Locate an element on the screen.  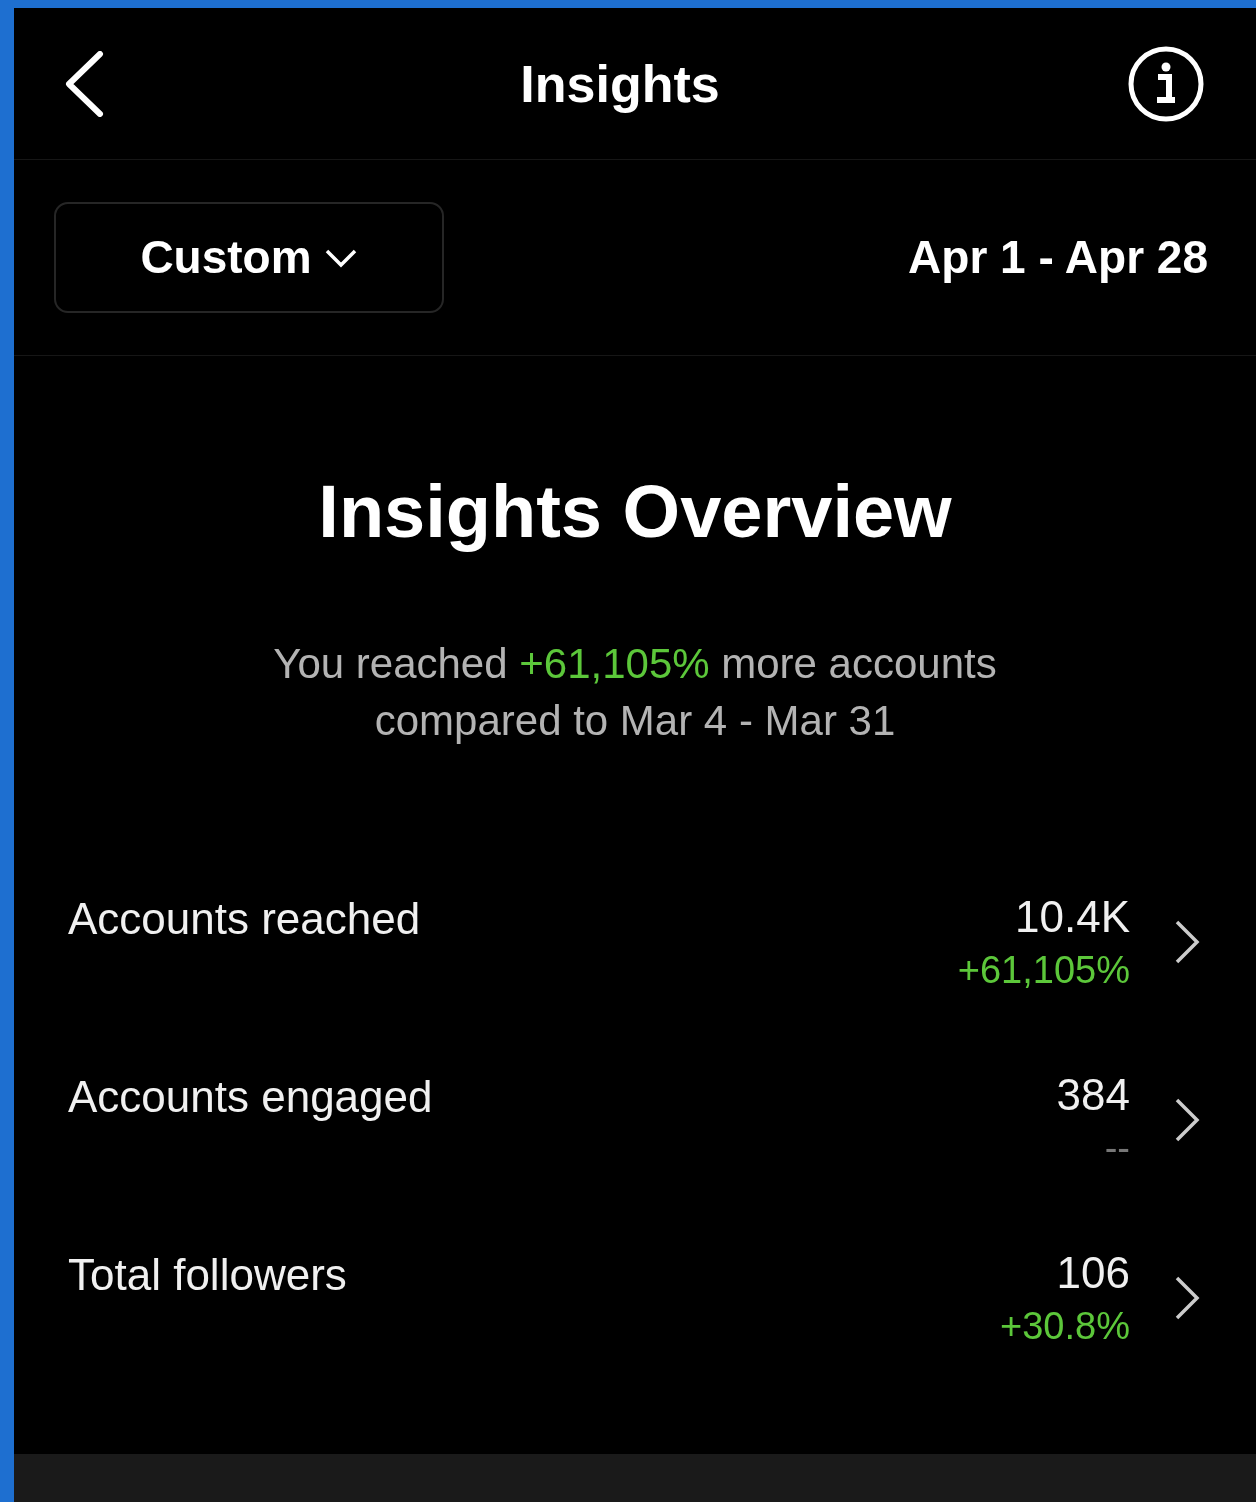
screen-title: Insights is located at coordinates (620, 84).